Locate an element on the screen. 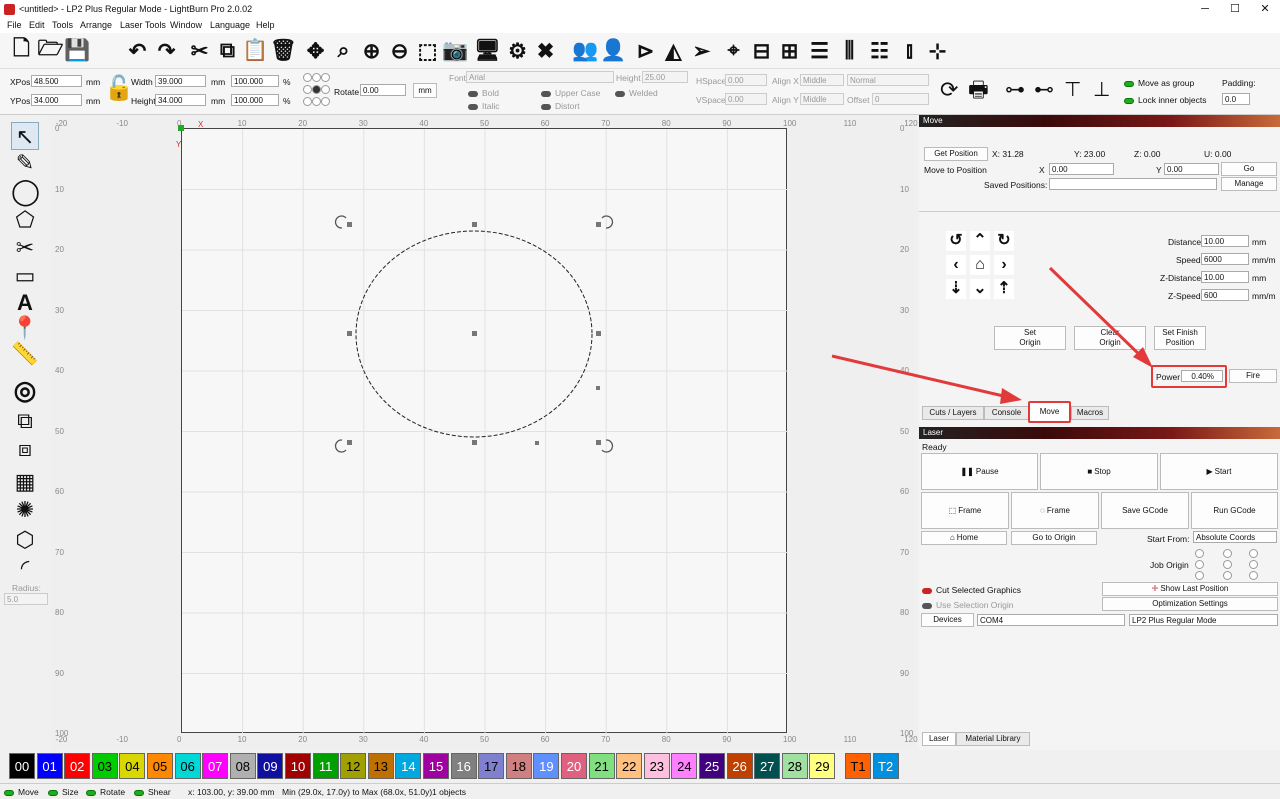  save-icon: 💾 is located at coordinates (77, 51).